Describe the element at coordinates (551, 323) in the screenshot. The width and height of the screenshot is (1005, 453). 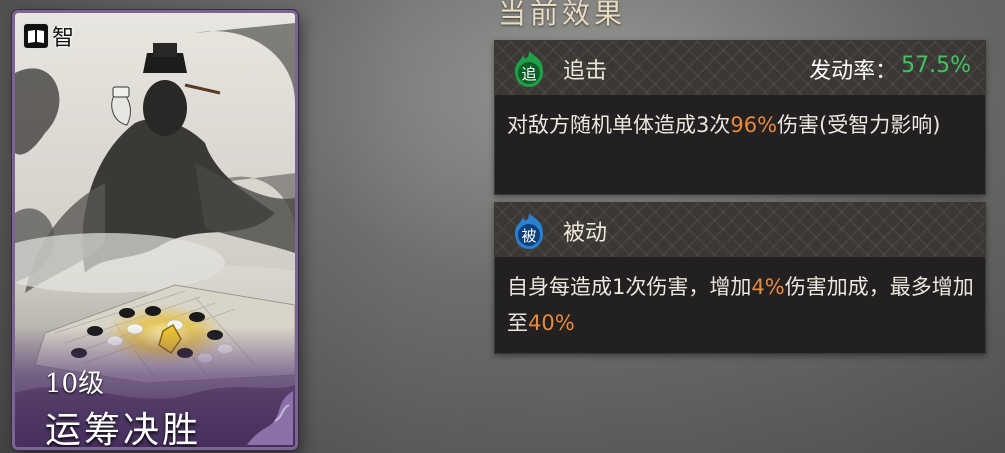
I see `desc-highlight: 40%` at that location.